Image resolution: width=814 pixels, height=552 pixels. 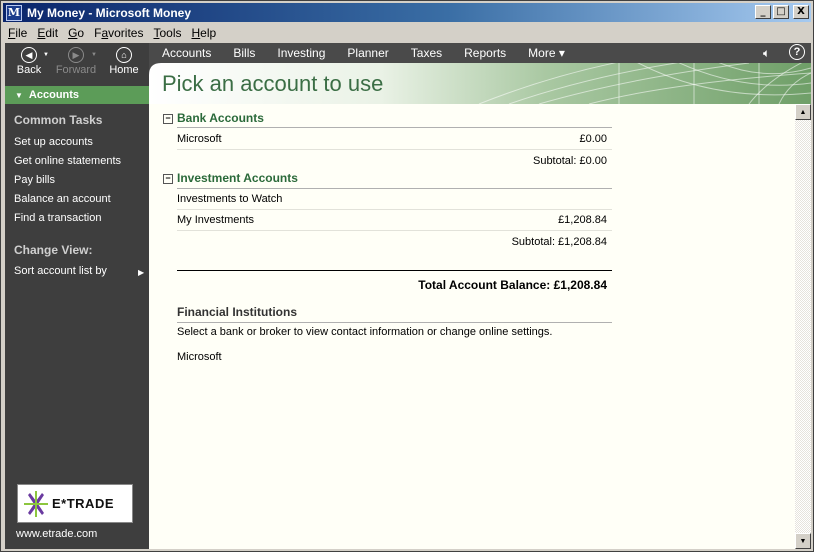 I want to click on minimize-button: _, so click(x=763, y=12).